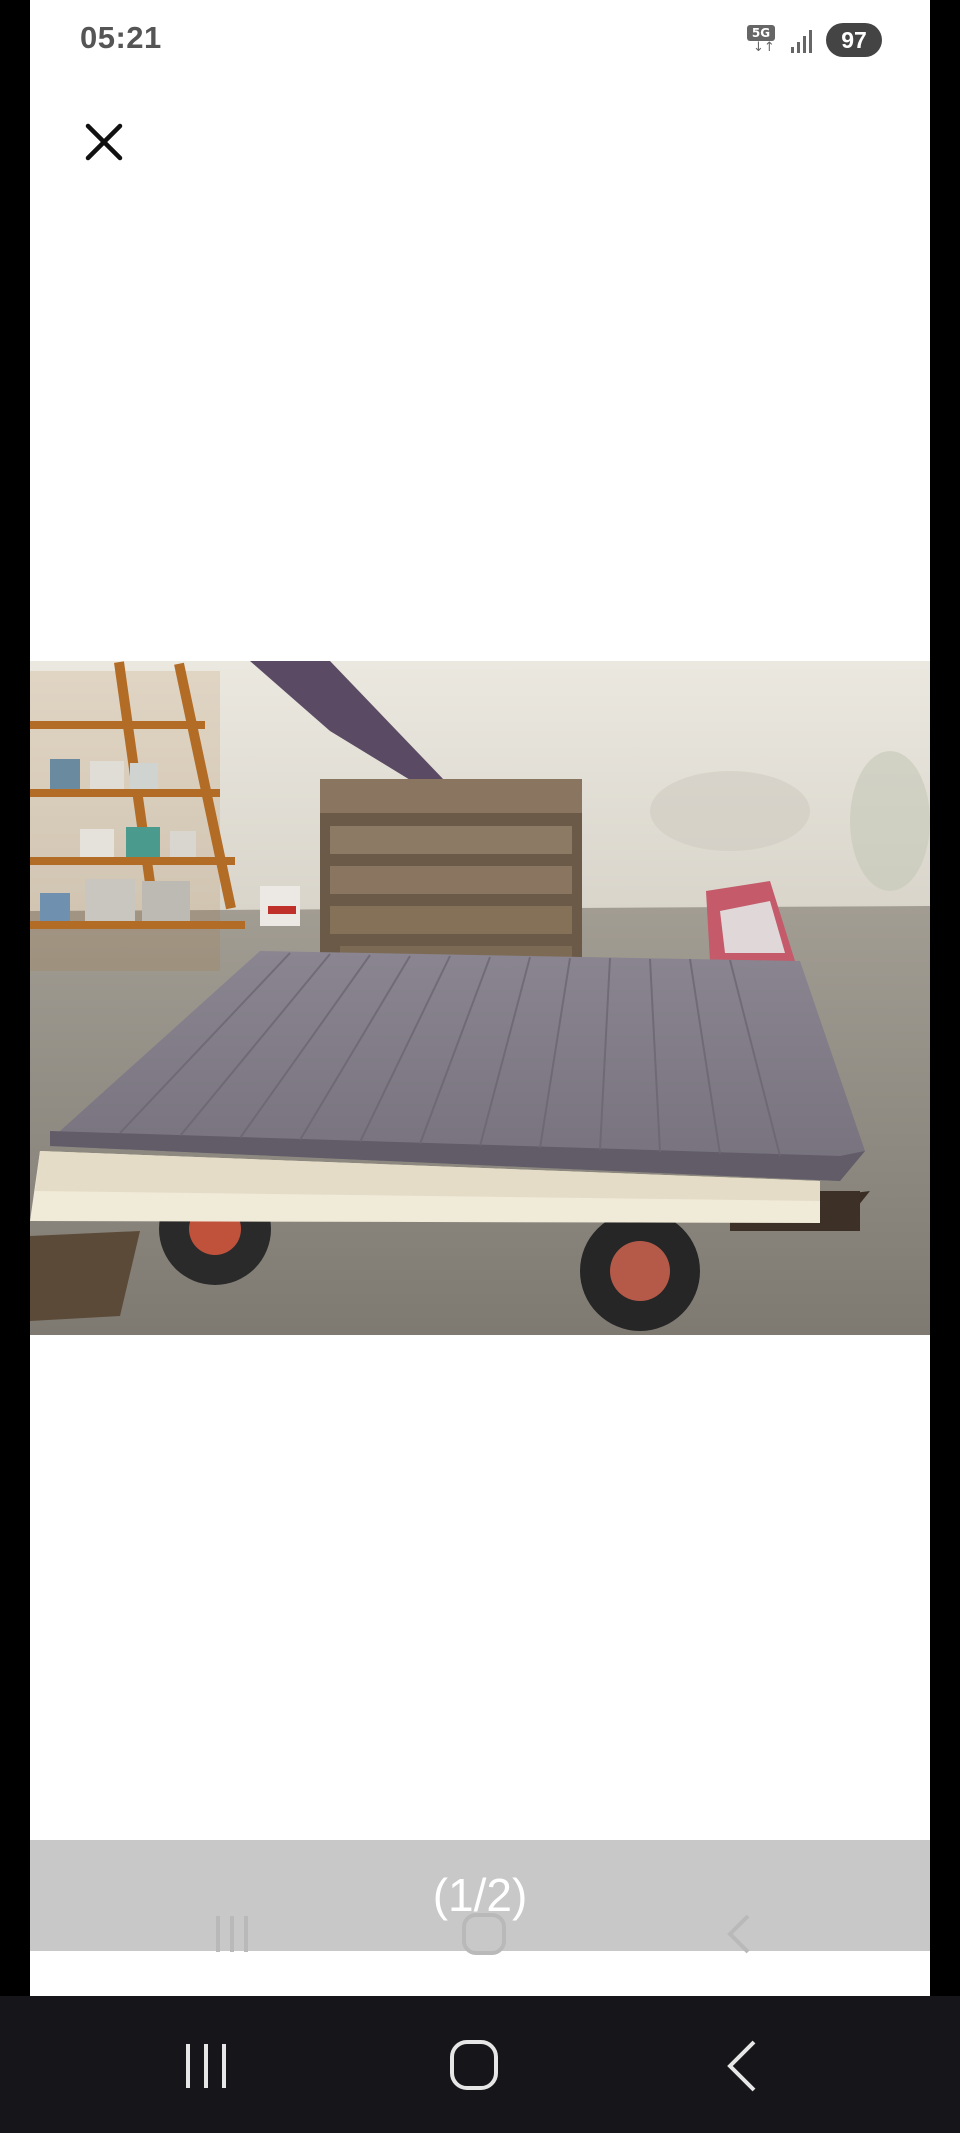 This screenshot has width=960, height=2133. I want to click on status-bar: 05:21 5G ↓↑ 97, so click(480, 40).